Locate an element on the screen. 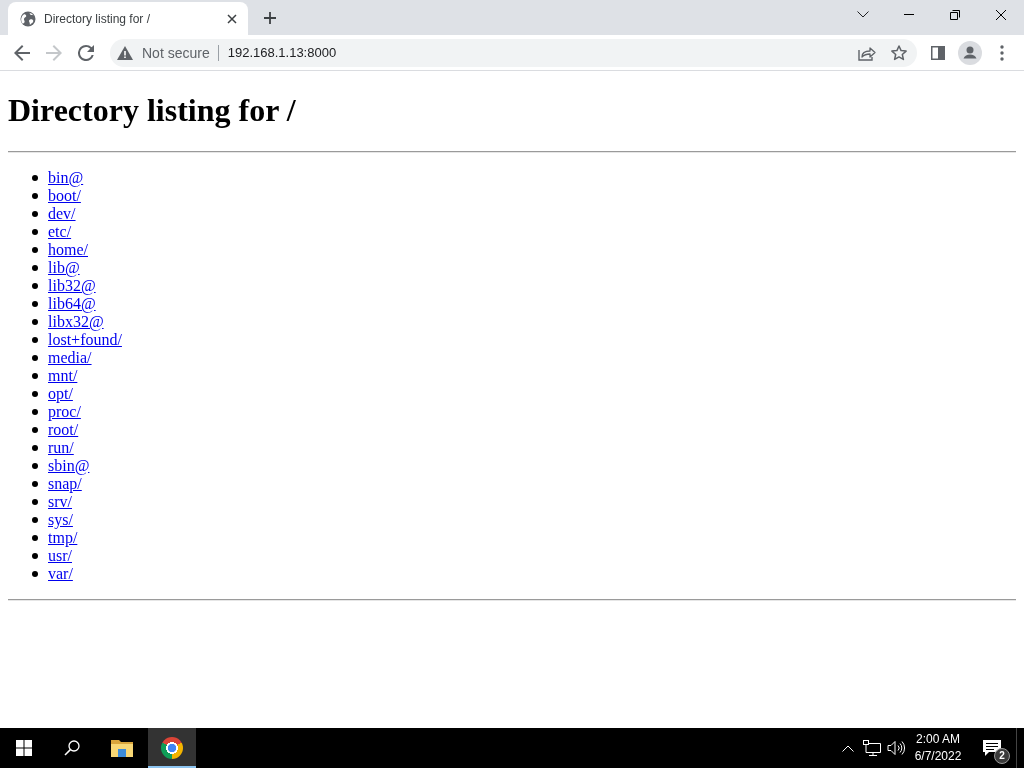  address-bar: Not secure 192.168.1.13:8000 is located at coordinates (513, 52).